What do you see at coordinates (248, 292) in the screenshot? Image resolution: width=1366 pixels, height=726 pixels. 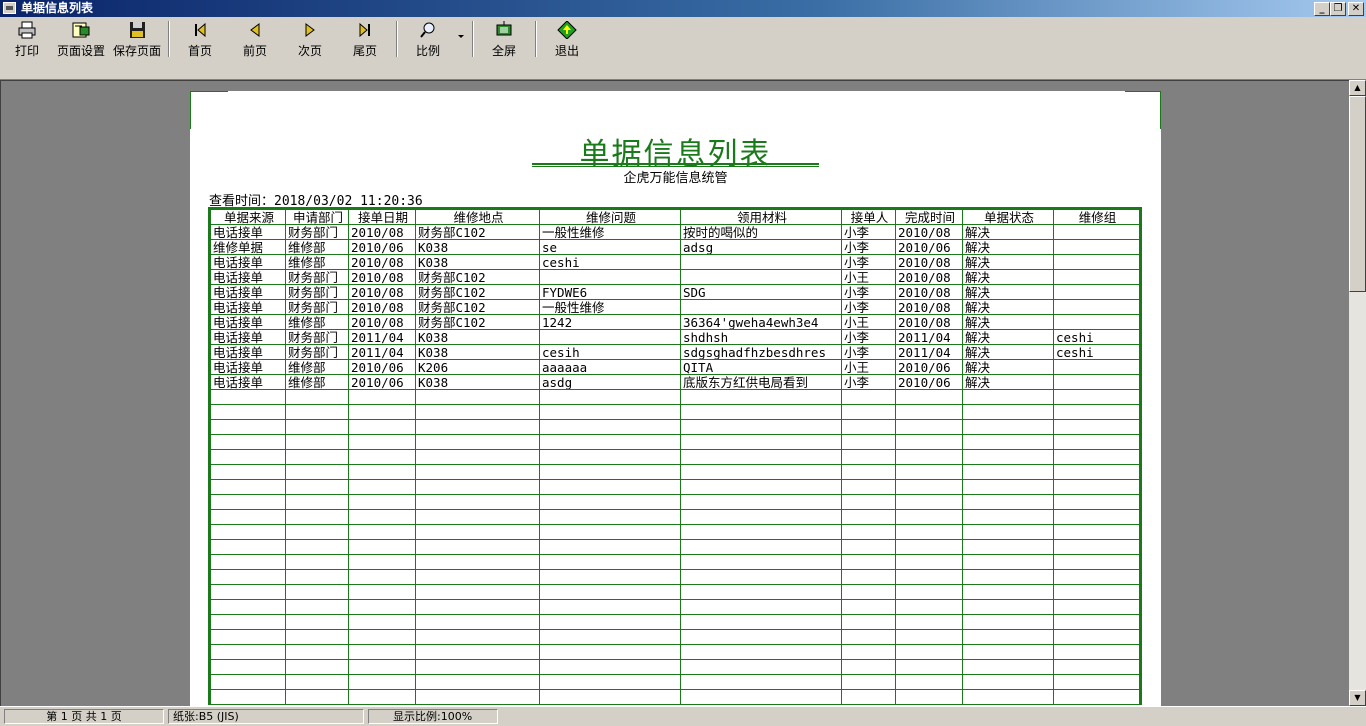 I see `table-cell: 电话接单` at bounding box center [248, 292].